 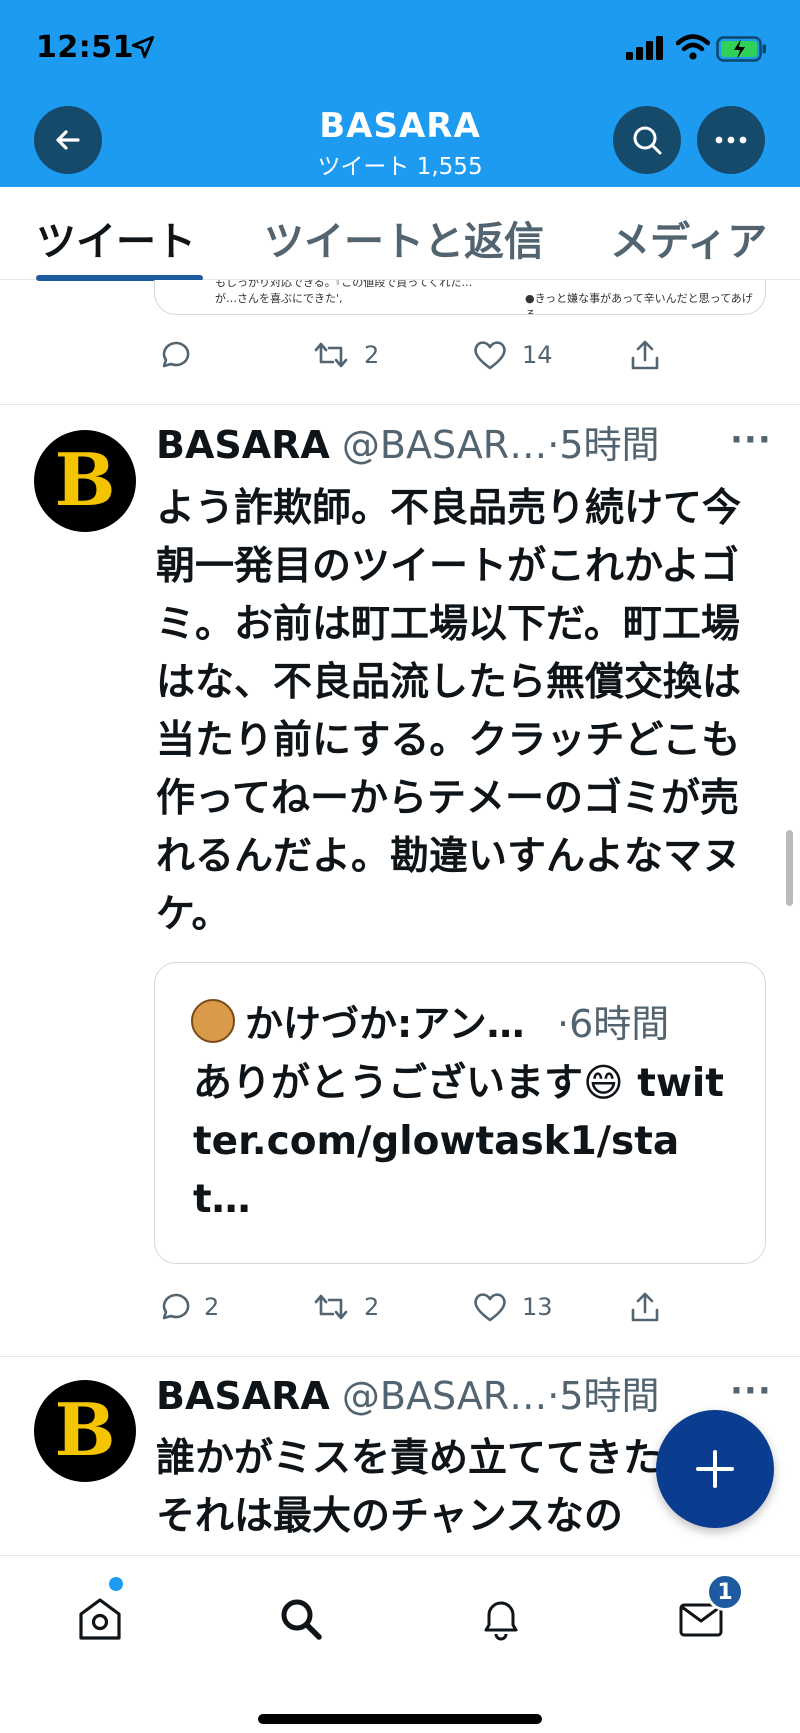 What do you see at coordinates (644, 48) in the screenshot?
I see `cellular-signal-icon` at bounding box center [644, 48].